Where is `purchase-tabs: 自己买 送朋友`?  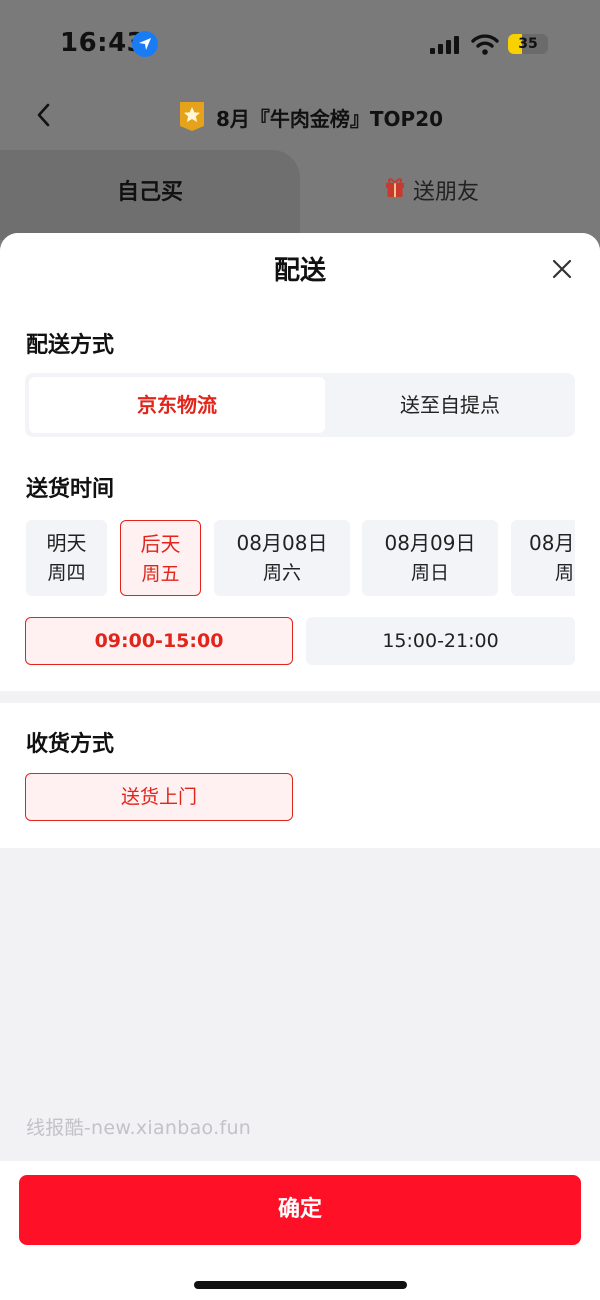
purchase-tabs: 自己买 送朋友 is located at coordinates (300, 195).